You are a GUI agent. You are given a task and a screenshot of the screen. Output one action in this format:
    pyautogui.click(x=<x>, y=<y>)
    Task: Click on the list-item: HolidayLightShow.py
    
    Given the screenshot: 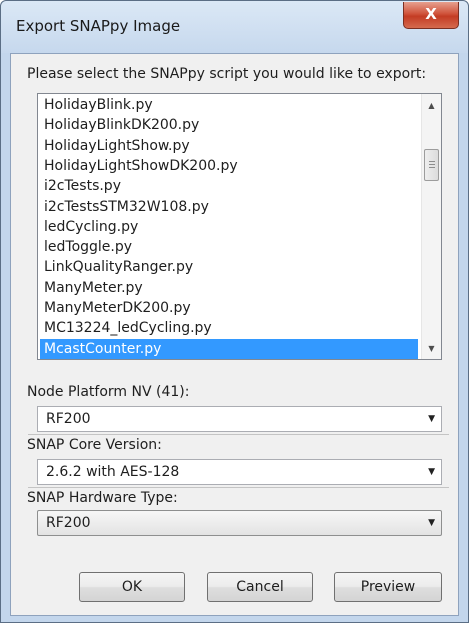 What is the action you would take?
    pyautogui.click(x=229, y=146)
    